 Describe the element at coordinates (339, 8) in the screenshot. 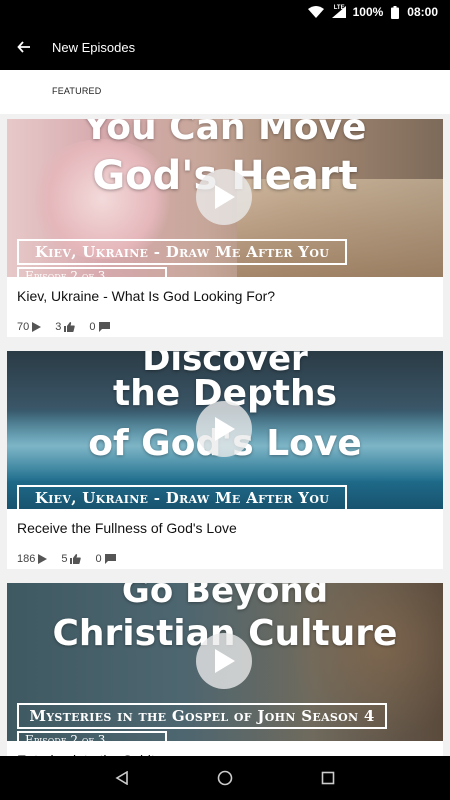

I see `network-type: LTE` at that location.